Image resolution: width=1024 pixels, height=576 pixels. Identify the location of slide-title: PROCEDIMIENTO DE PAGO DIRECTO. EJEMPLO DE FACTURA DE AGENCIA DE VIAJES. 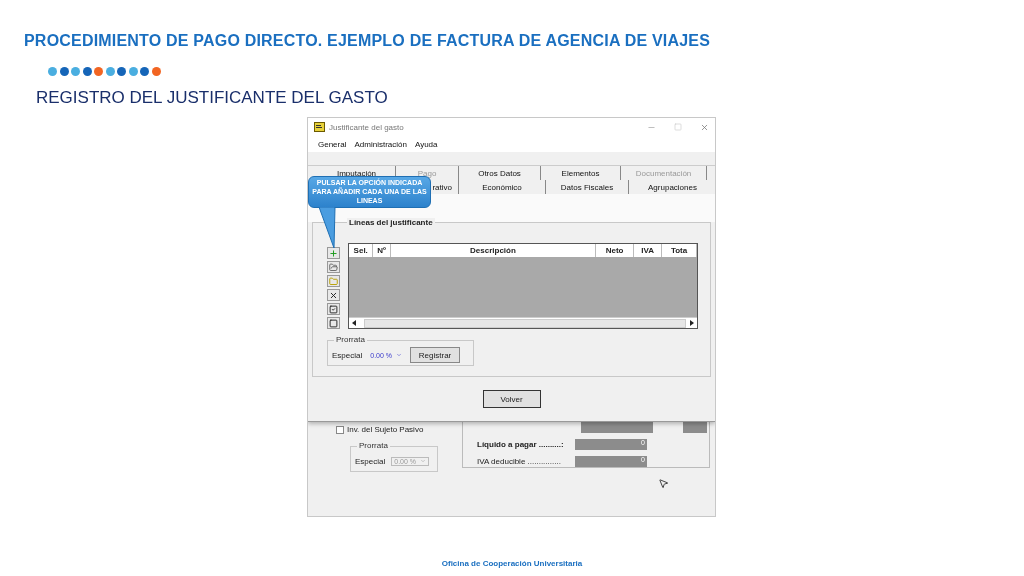
(368, 41).